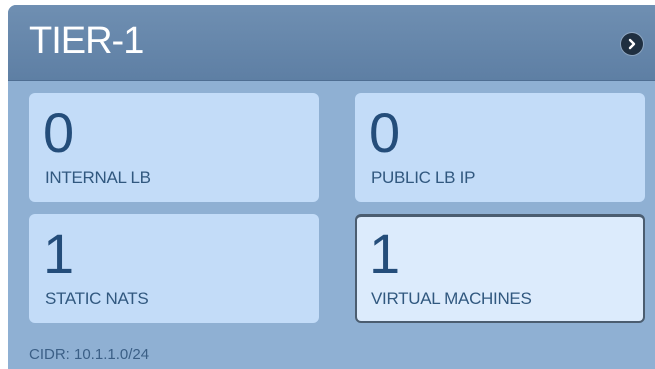 This screenshot has width=655, height=369. What do you see at coordinates (86, 41) in the screenshot?
I see `panel-title: TIER-1` at bounding box center [86, 41].